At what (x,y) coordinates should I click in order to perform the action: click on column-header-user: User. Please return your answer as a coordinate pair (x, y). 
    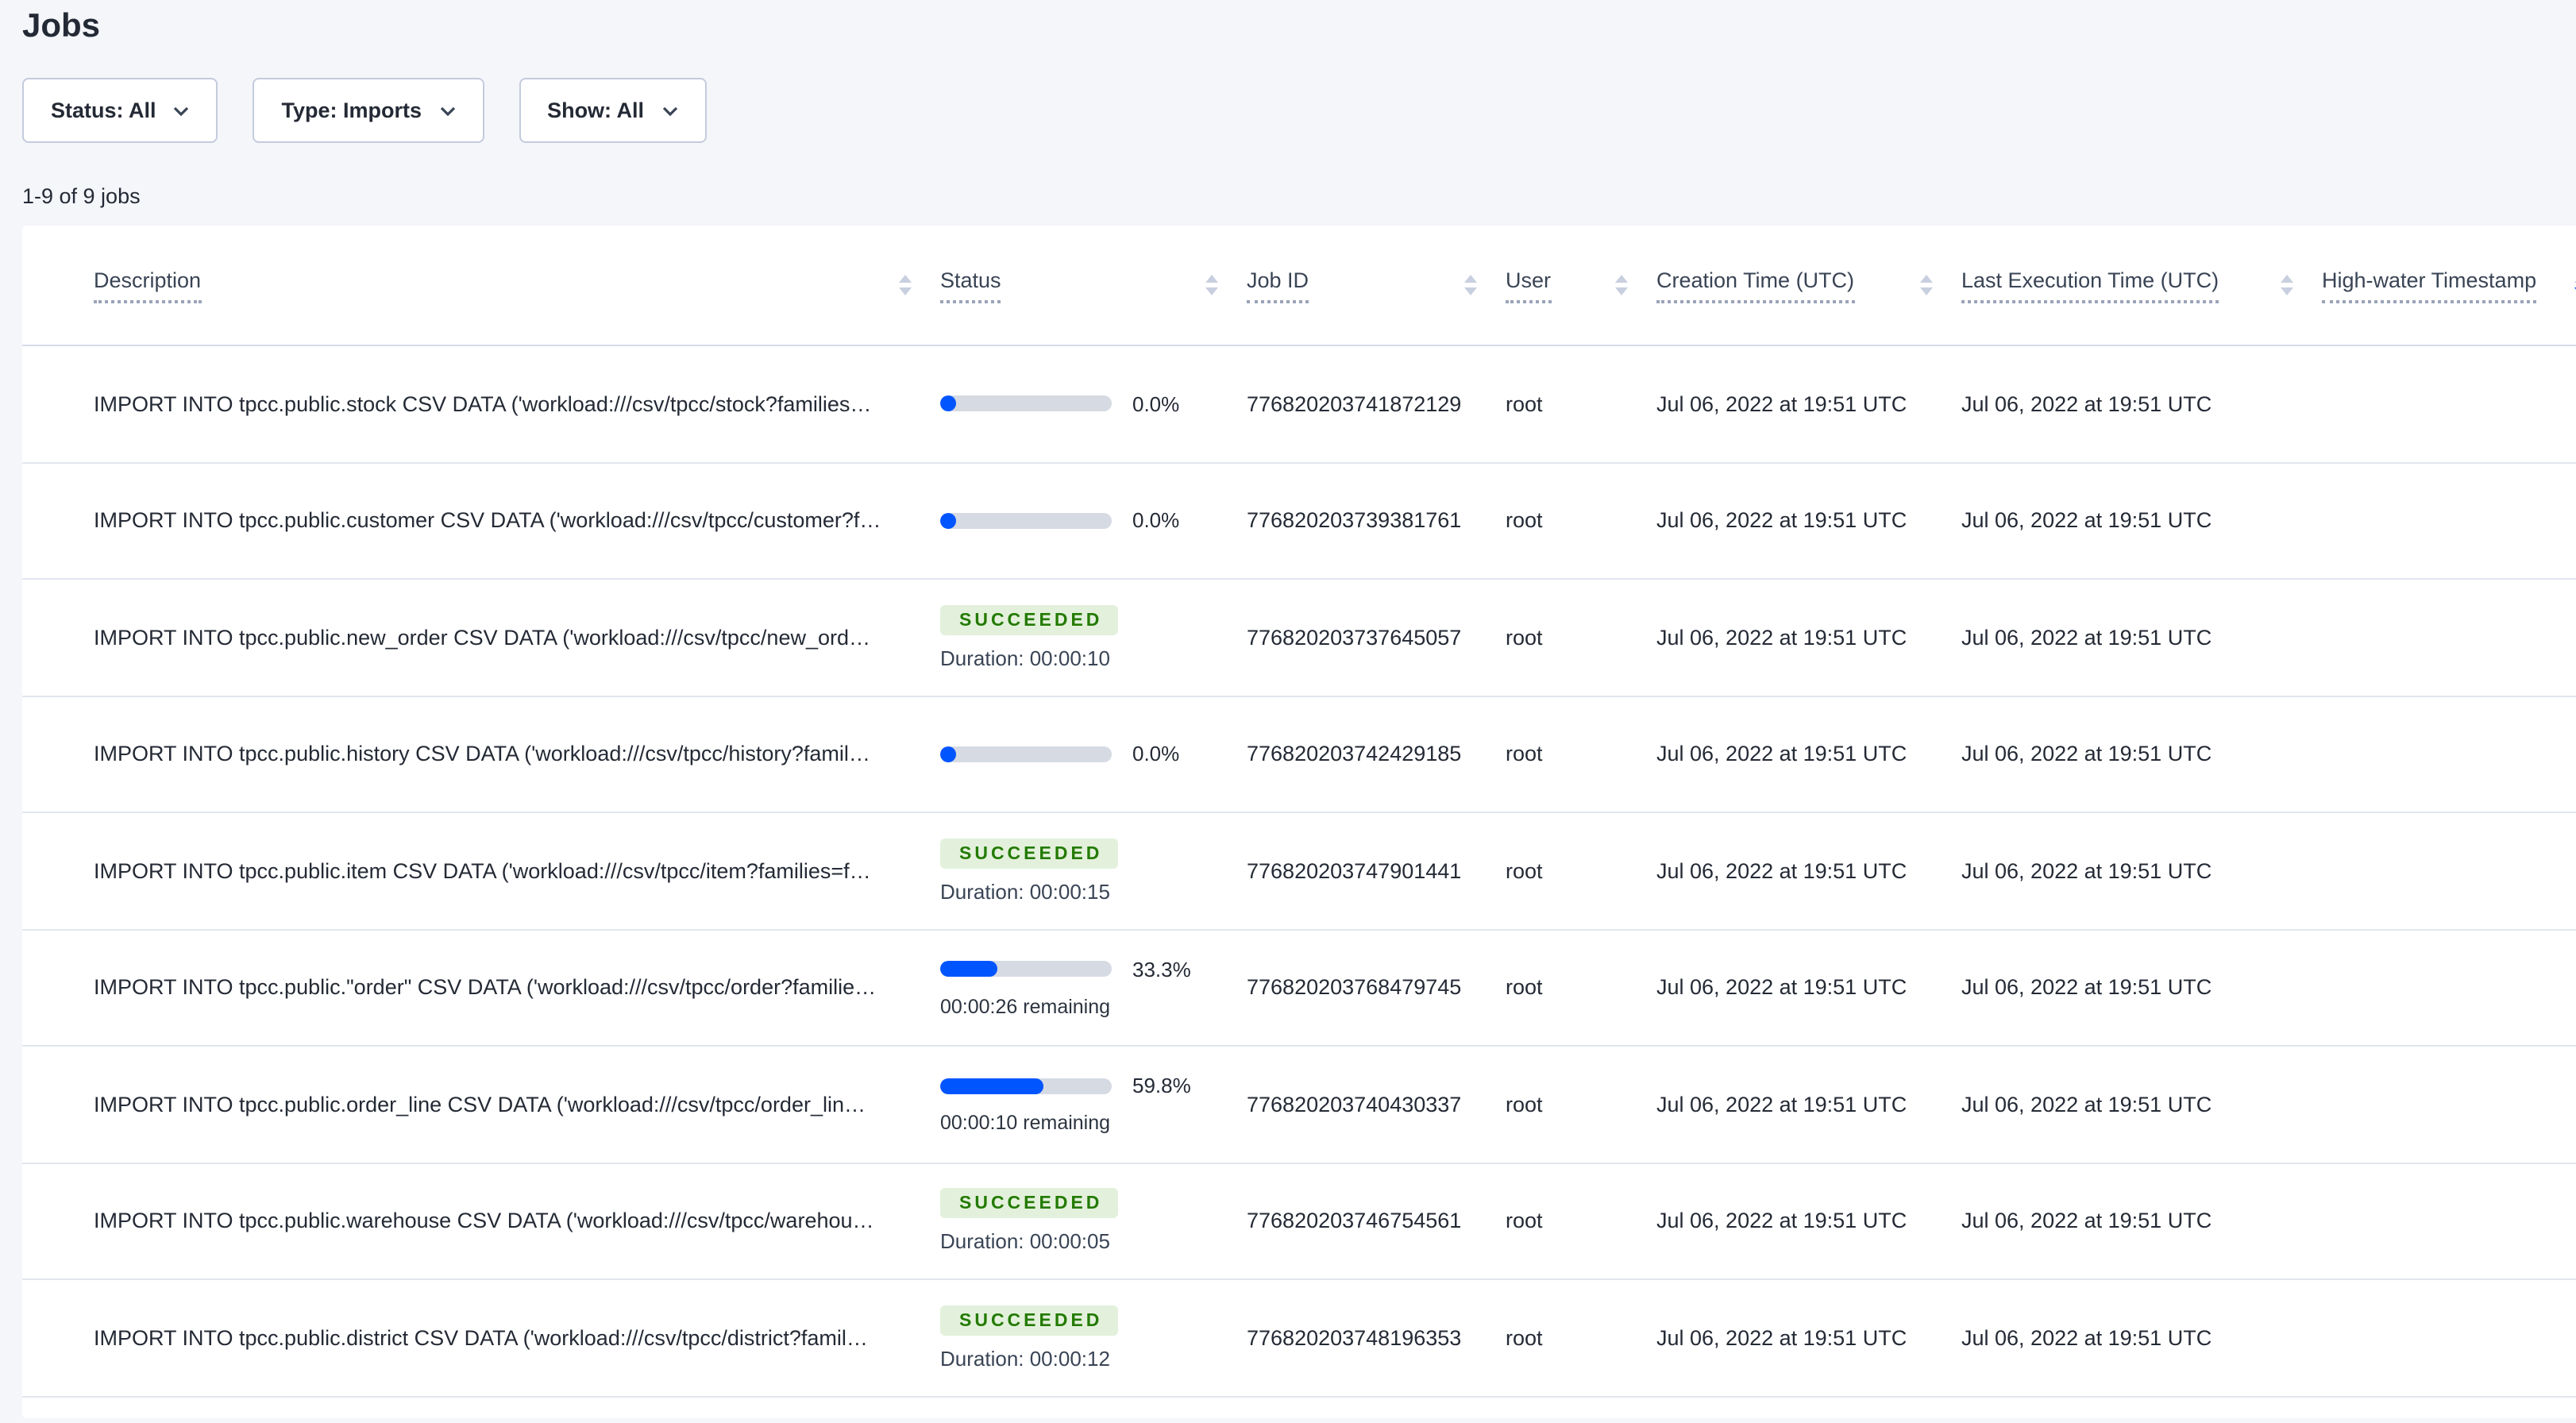
    Looking at the image, I should click on (1581, 285).